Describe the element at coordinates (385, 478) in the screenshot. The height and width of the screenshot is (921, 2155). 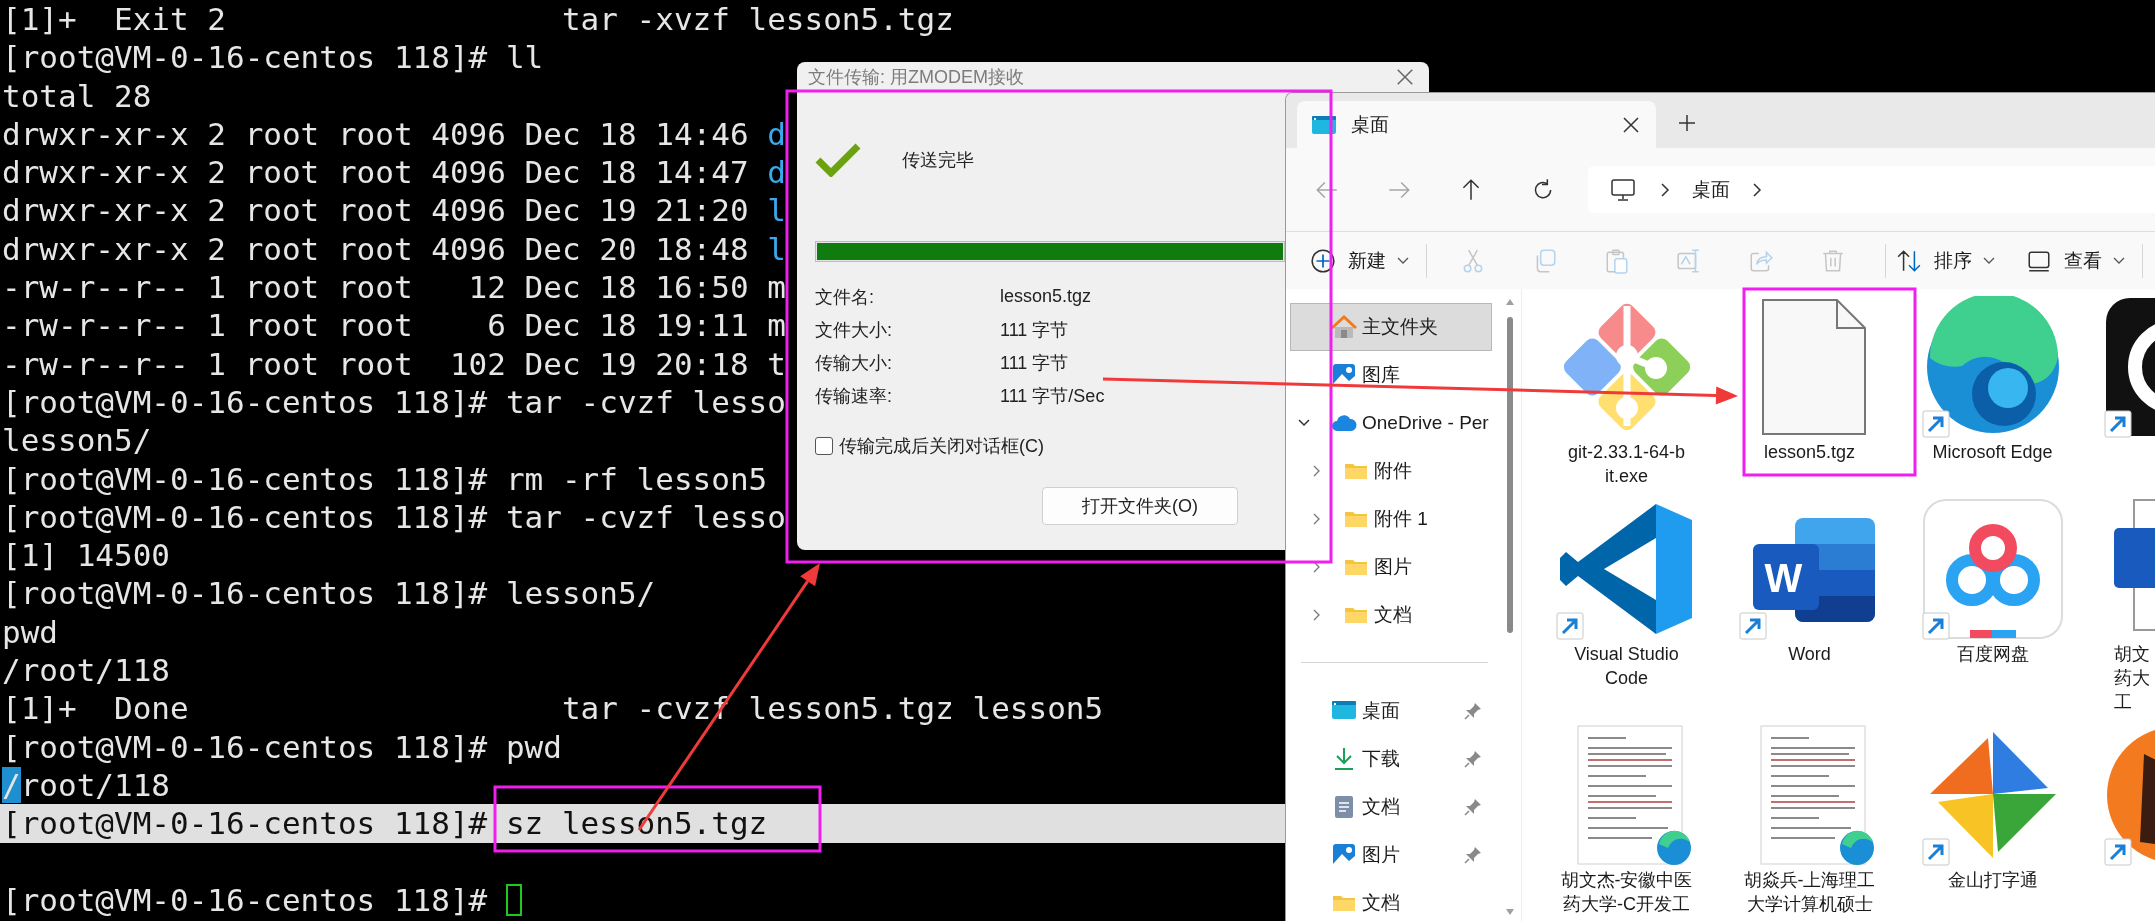
I see `terminal-line: [root@VM-0-16-centos 118]# rm -rf lesson5` at that location.